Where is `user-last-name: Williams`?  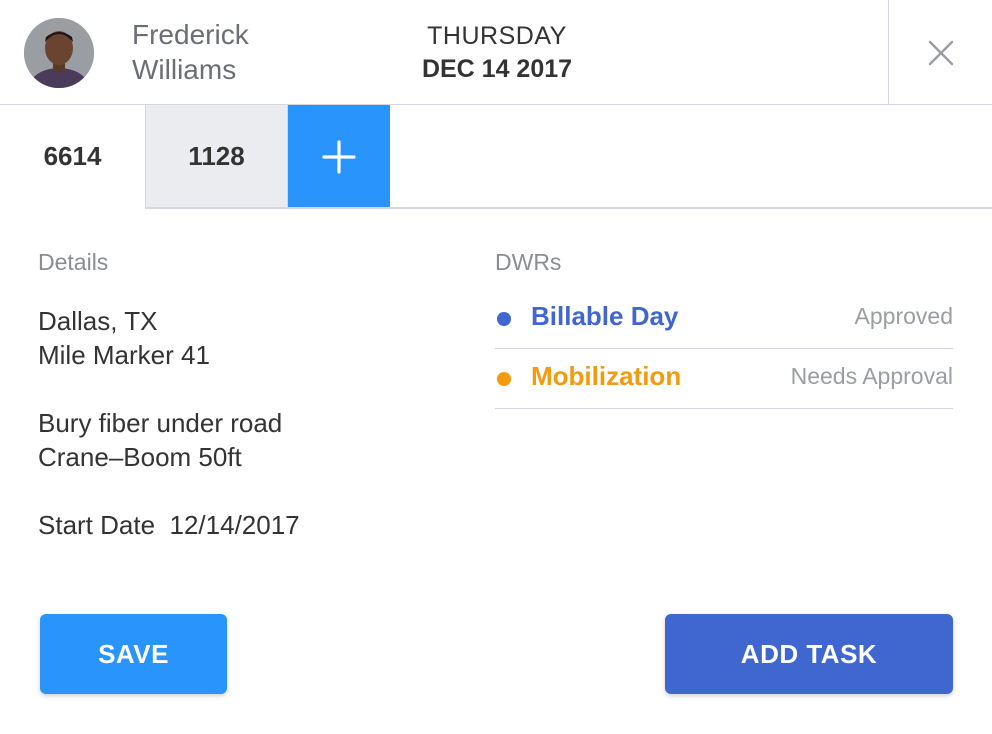
user-last-name: Williams is located at coordinates (184, 69).